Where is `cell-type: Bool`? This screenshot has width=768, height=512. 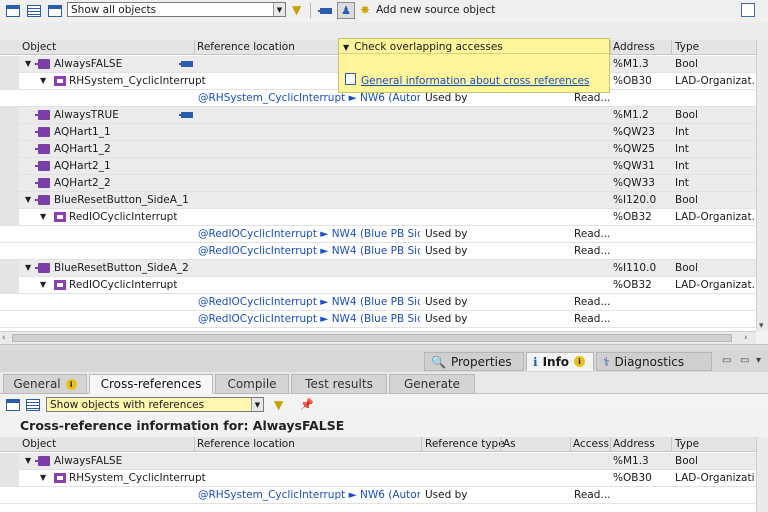
cell-type: Bool is located at coordinates (686, 268).